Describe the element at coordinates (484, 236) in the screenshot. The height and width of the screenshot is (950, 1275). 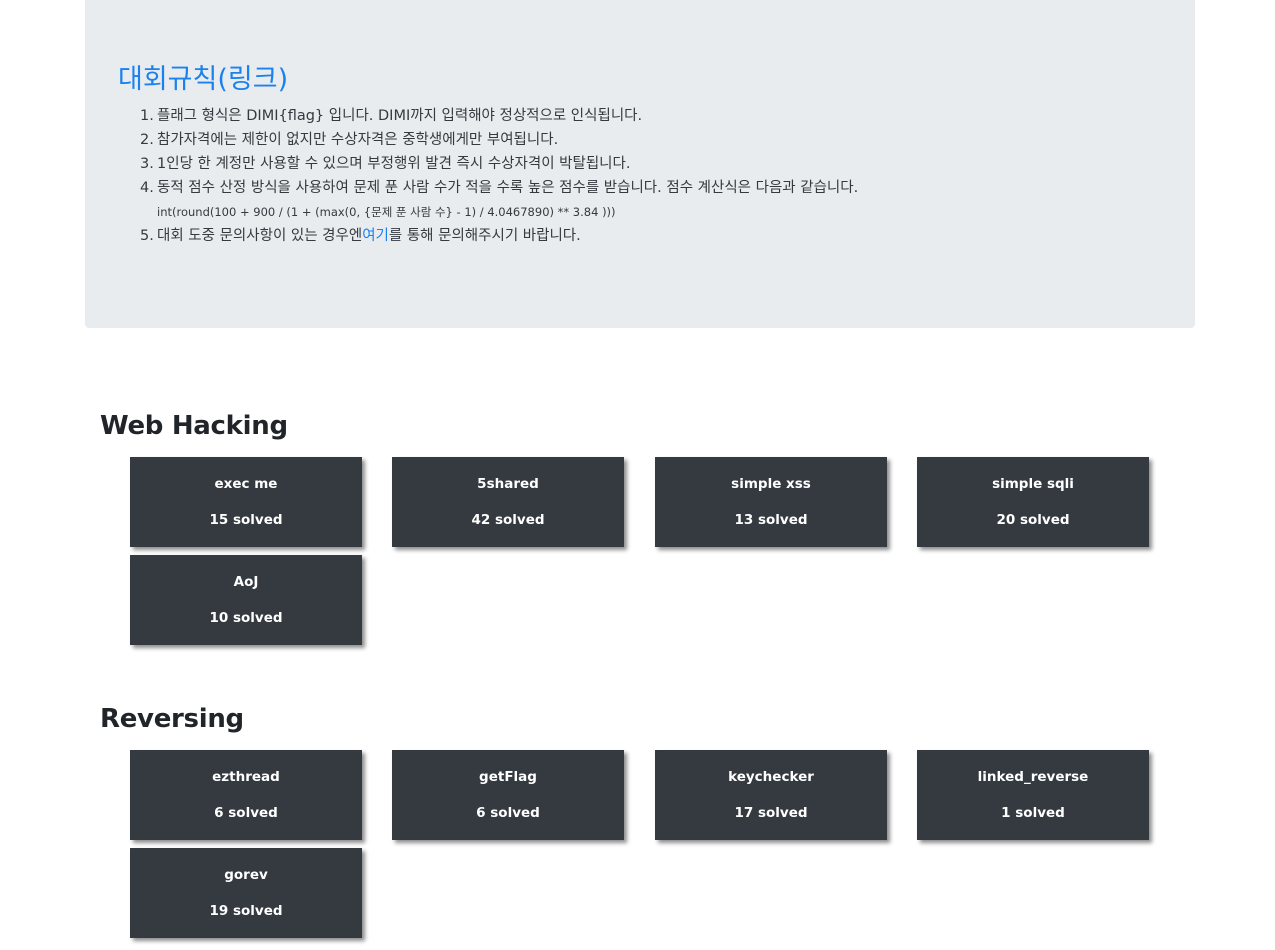
I see `rule-text: 를 통해 문의해주시기 바랍니다.` at that location.